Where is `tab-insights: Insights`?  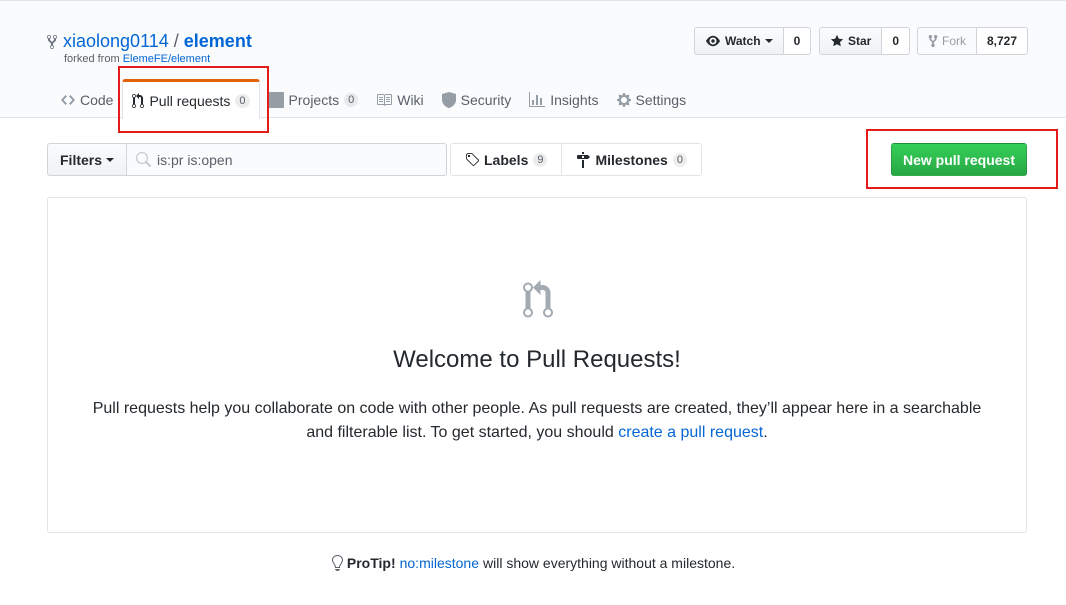
tab-insights: Insights is located at coordinates (563, 100).